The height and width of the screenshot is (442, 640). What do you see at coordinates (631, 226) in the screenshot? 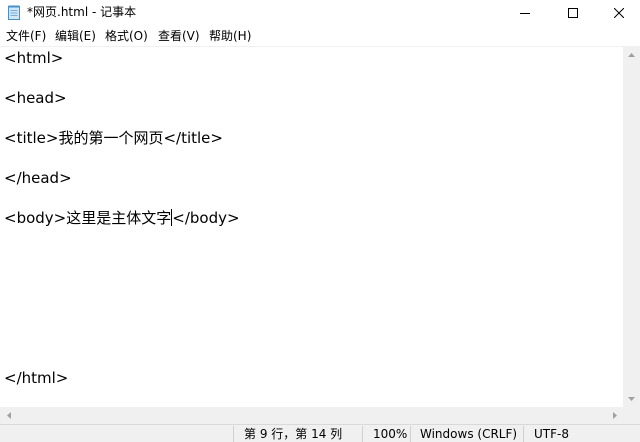
I see `vertical-scrollbar` at bounding box center [631, 226].